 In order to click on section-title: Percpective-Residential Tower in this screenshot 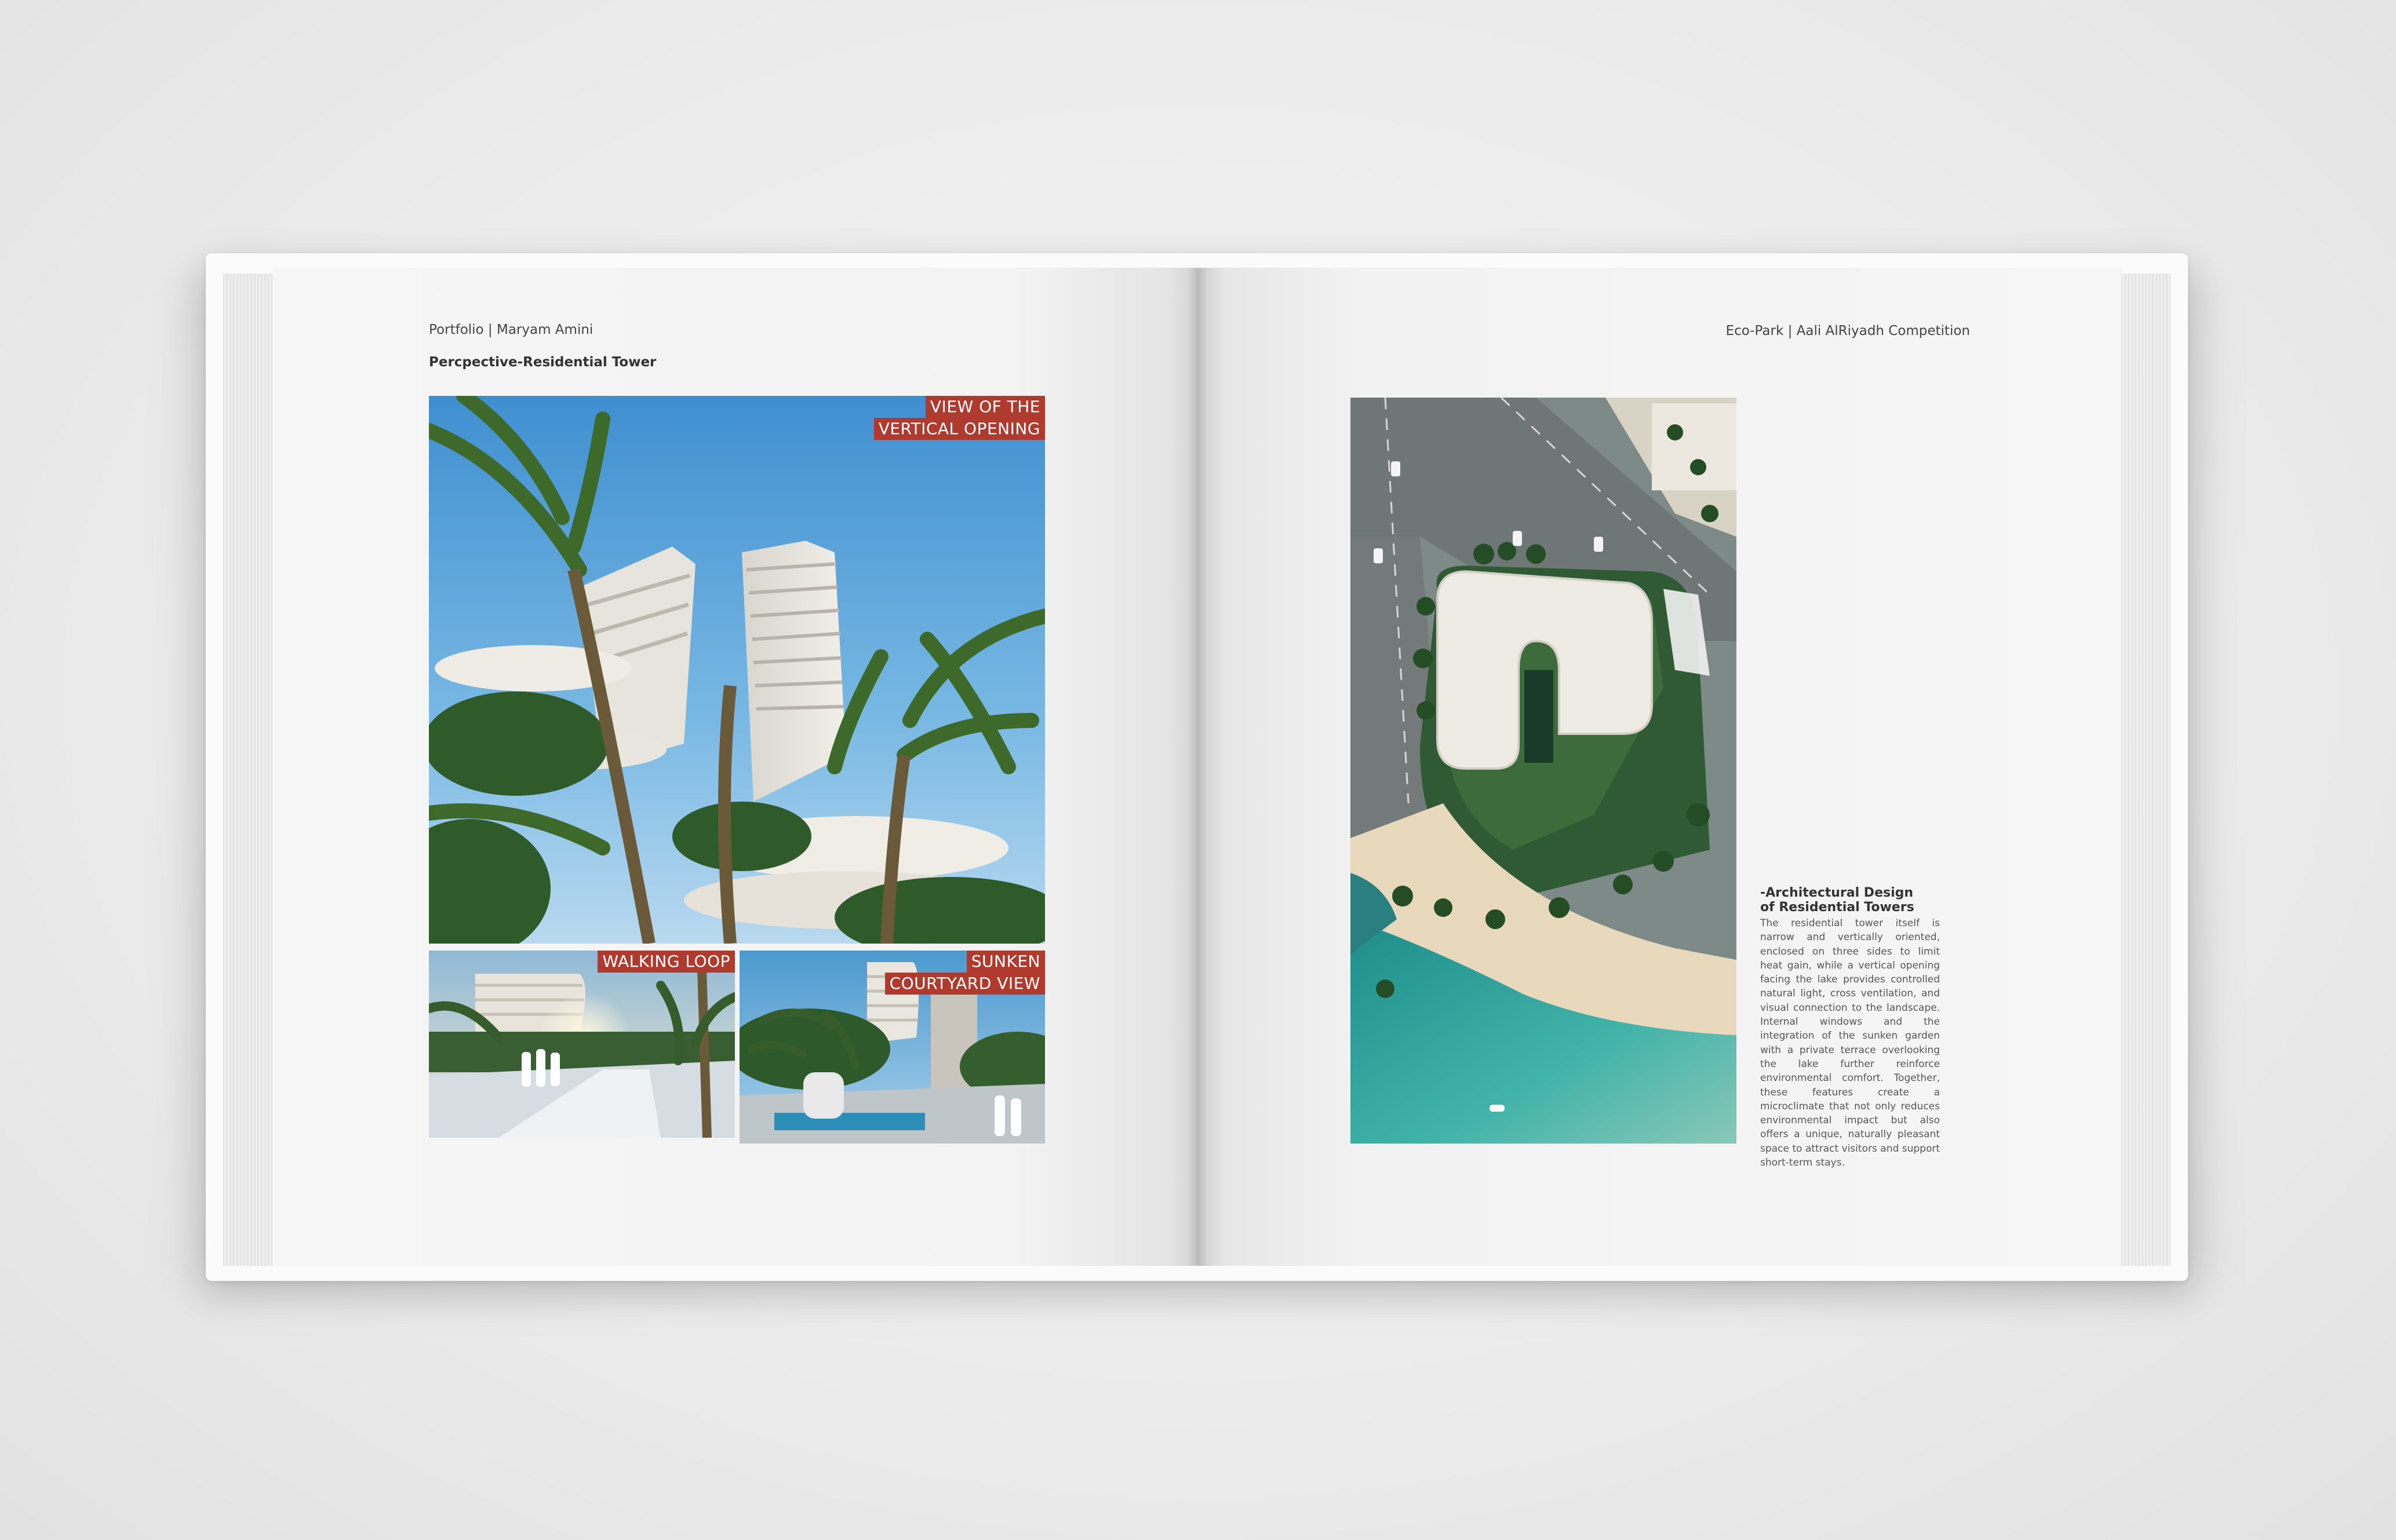, I will do `click(543, 362)`.